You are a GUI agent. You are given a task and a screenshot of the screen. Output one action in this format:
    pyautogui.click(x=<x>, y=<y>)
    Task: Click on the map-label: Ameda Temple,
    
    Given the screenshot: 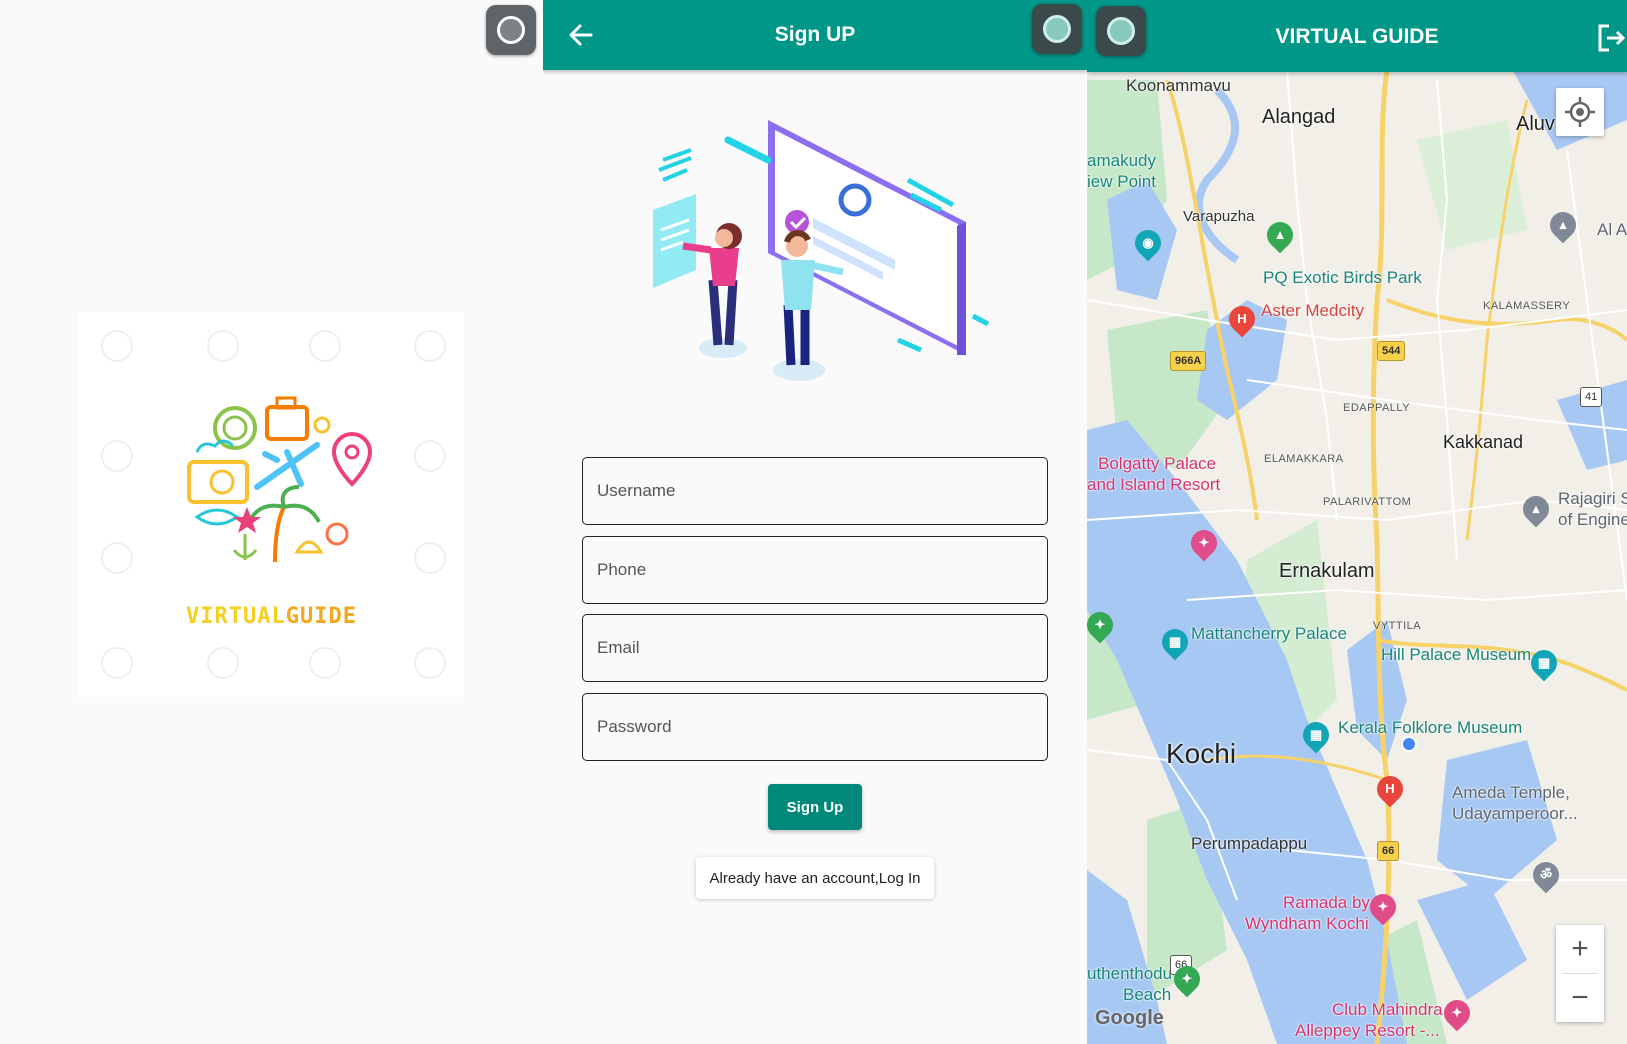 What is the action you would take?
    pyautogui.click(x=1511, y=792)
    